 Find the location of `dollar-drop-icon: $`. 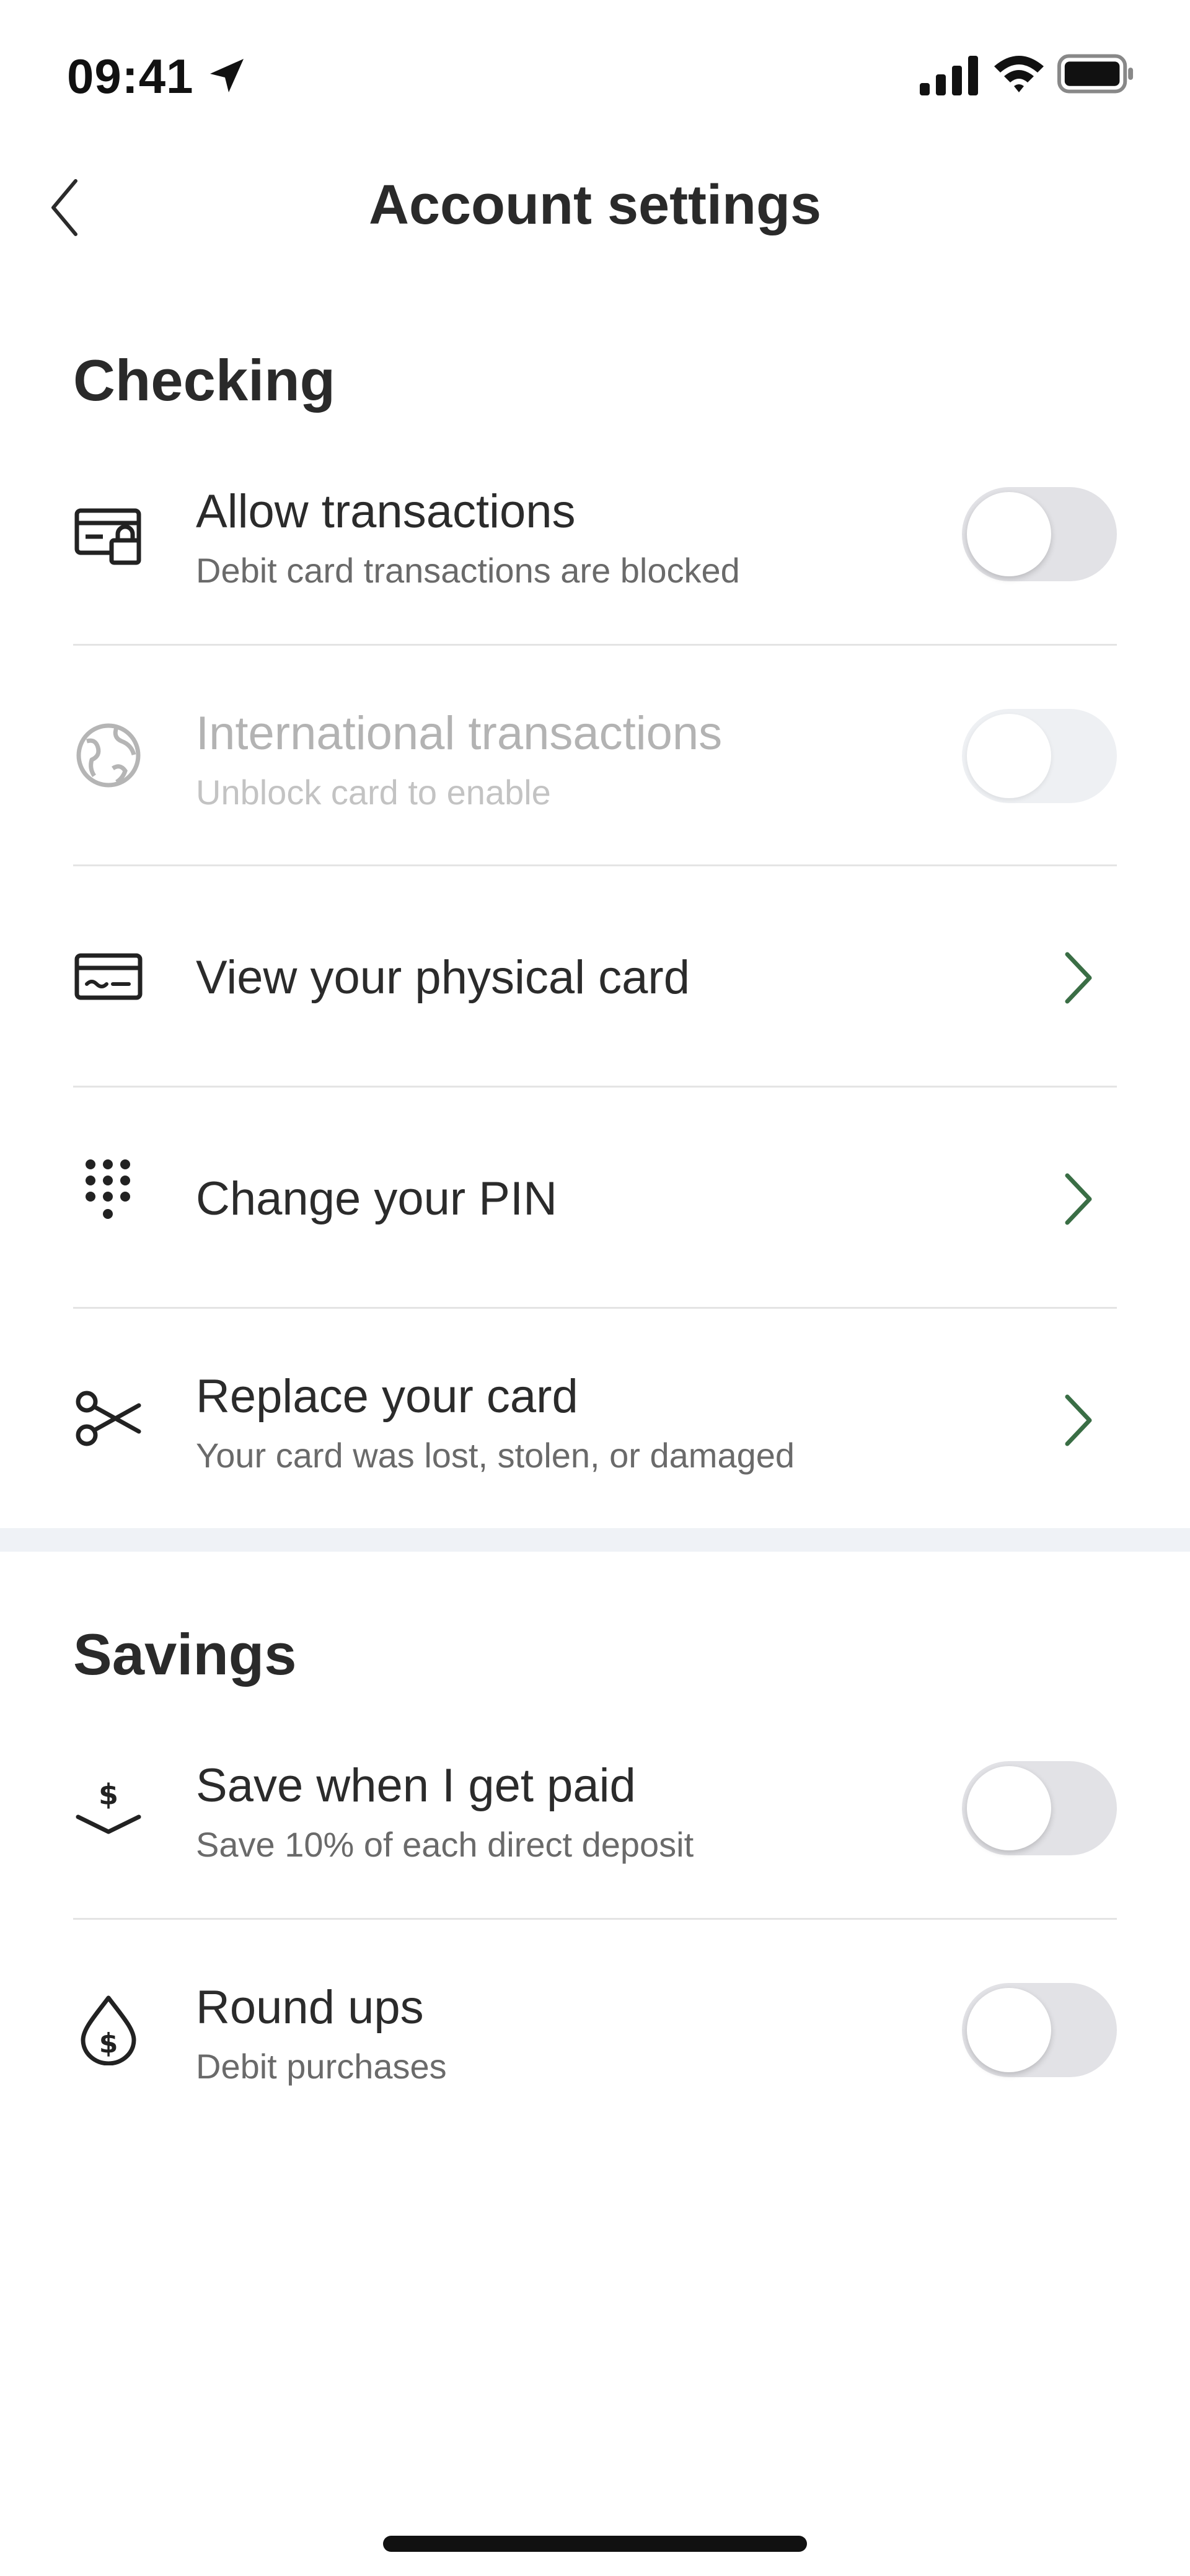

dollar-drop-icon: $ is located at coordinates (108, 2030).